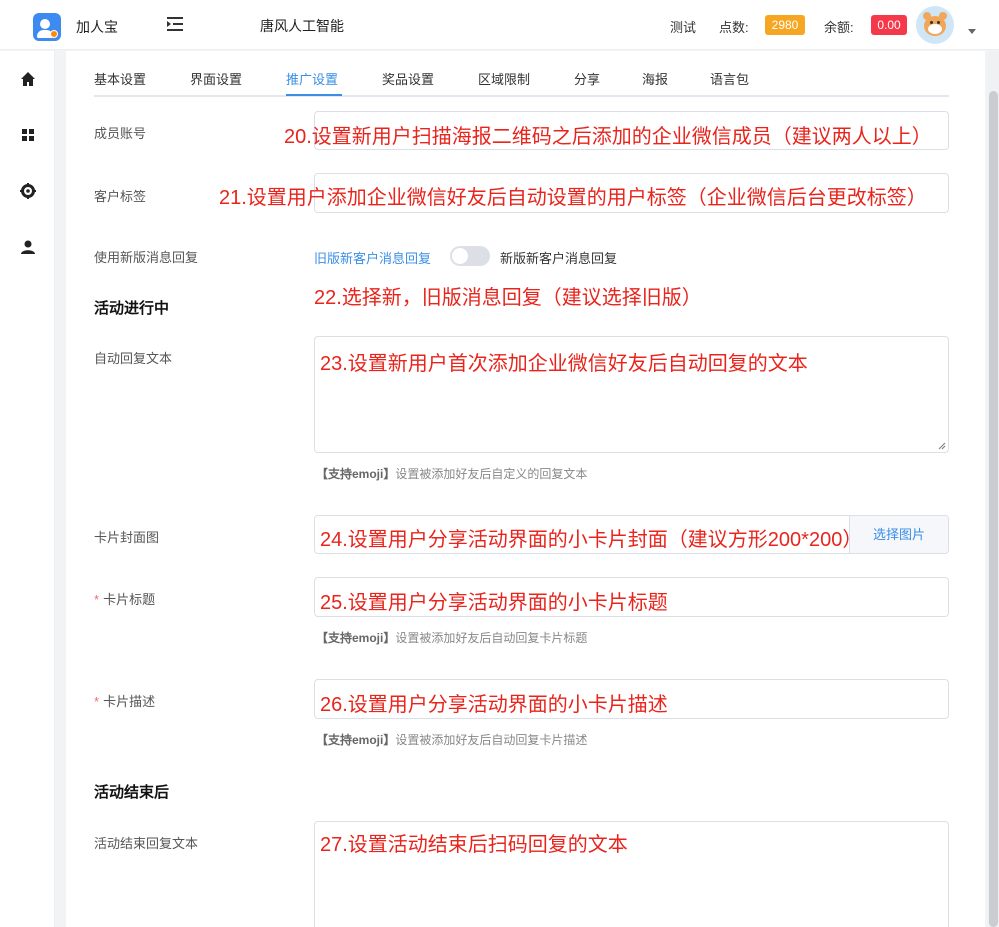 The image size is (999, 927). Describe the element at coordinates (942, 446) in the screenshot. I see `resize-grip-icon` at that location.